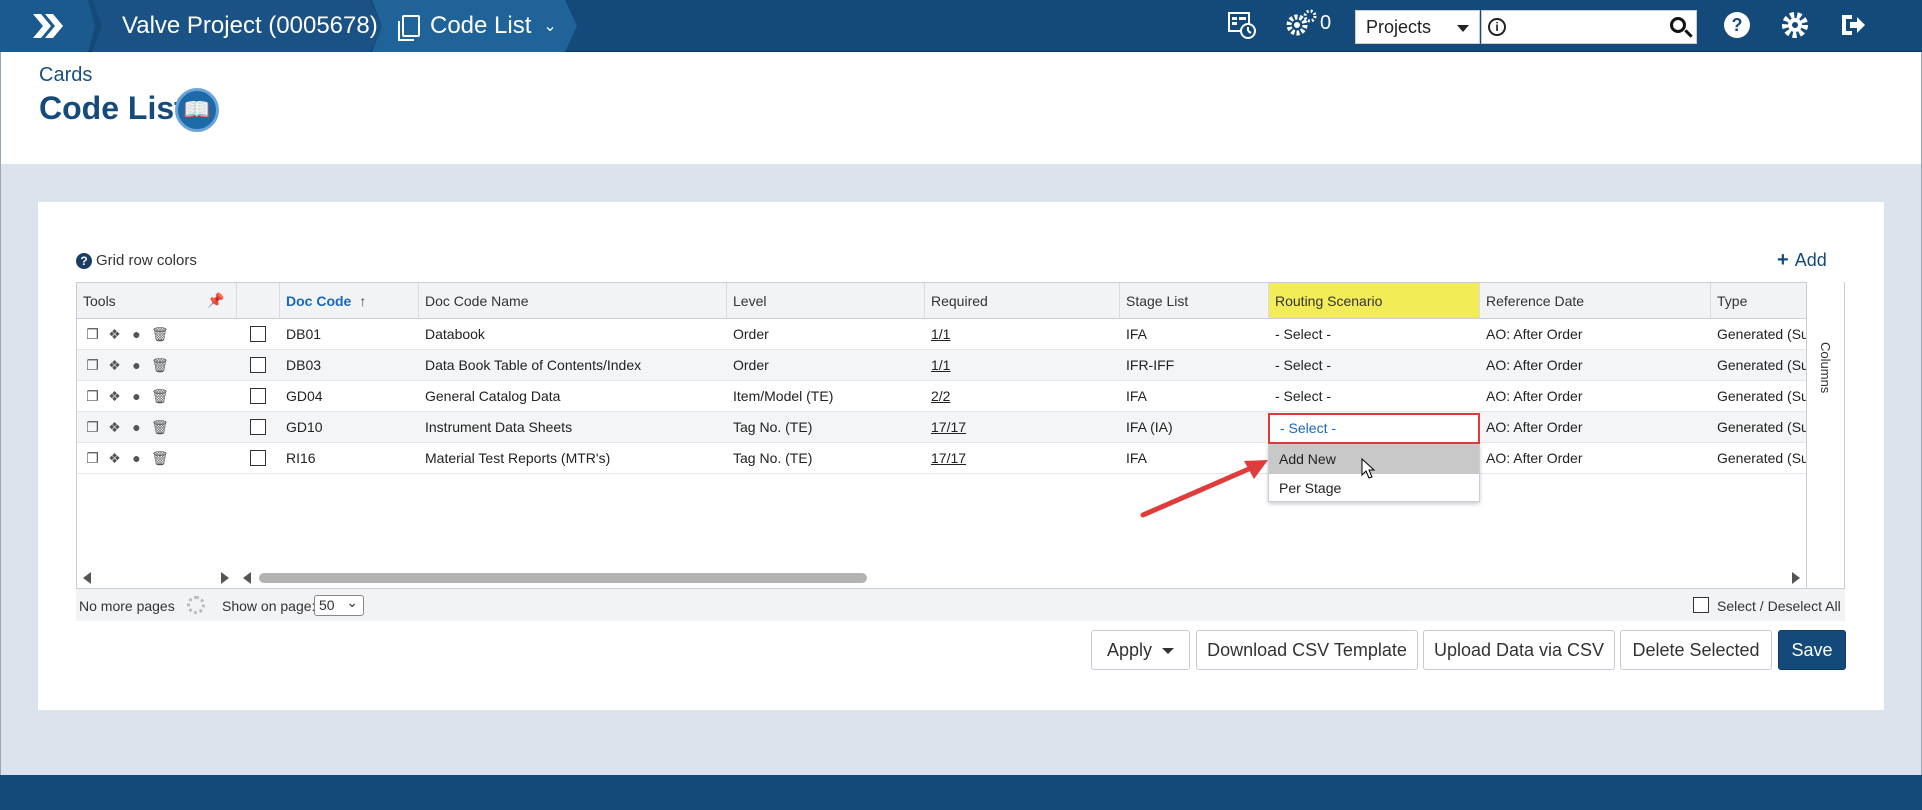 The height and width of the screenshot is (810, 1922). I want to click on download-csv-template-button: Download CSV Template, so click(1307, 650).